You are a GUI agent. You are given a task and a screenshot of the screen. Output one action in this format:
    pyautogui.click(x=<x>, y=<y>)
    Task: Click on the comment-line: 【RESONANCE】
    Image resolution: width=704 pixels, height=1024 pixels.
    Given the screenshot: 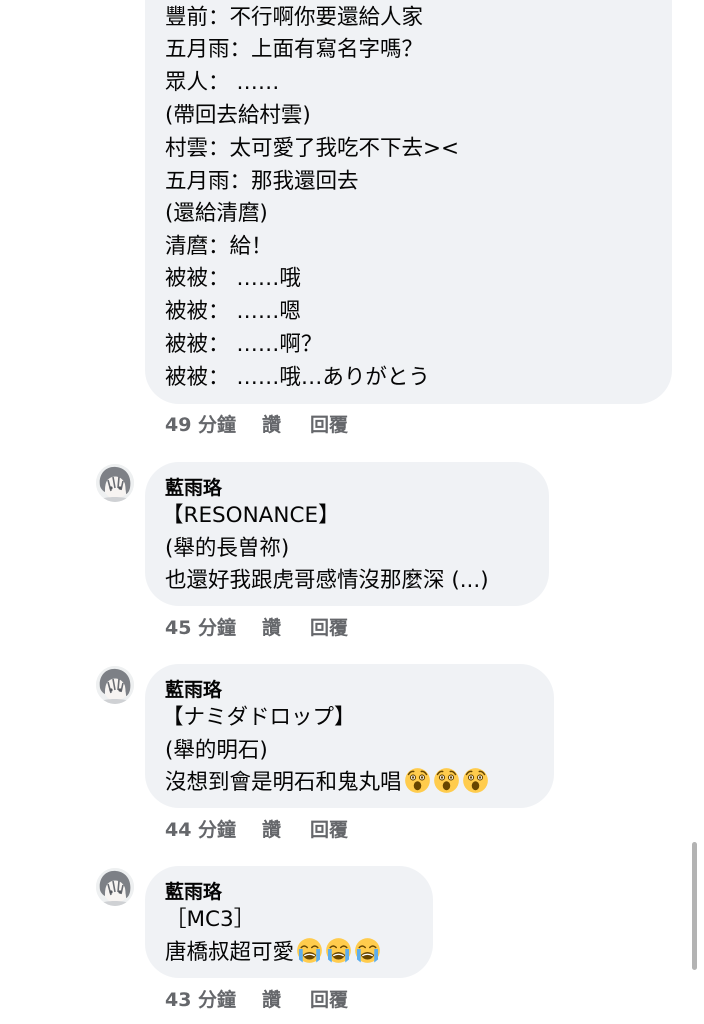 What is the action you would take?
    pyautogui.click(x=251, y=515)
    